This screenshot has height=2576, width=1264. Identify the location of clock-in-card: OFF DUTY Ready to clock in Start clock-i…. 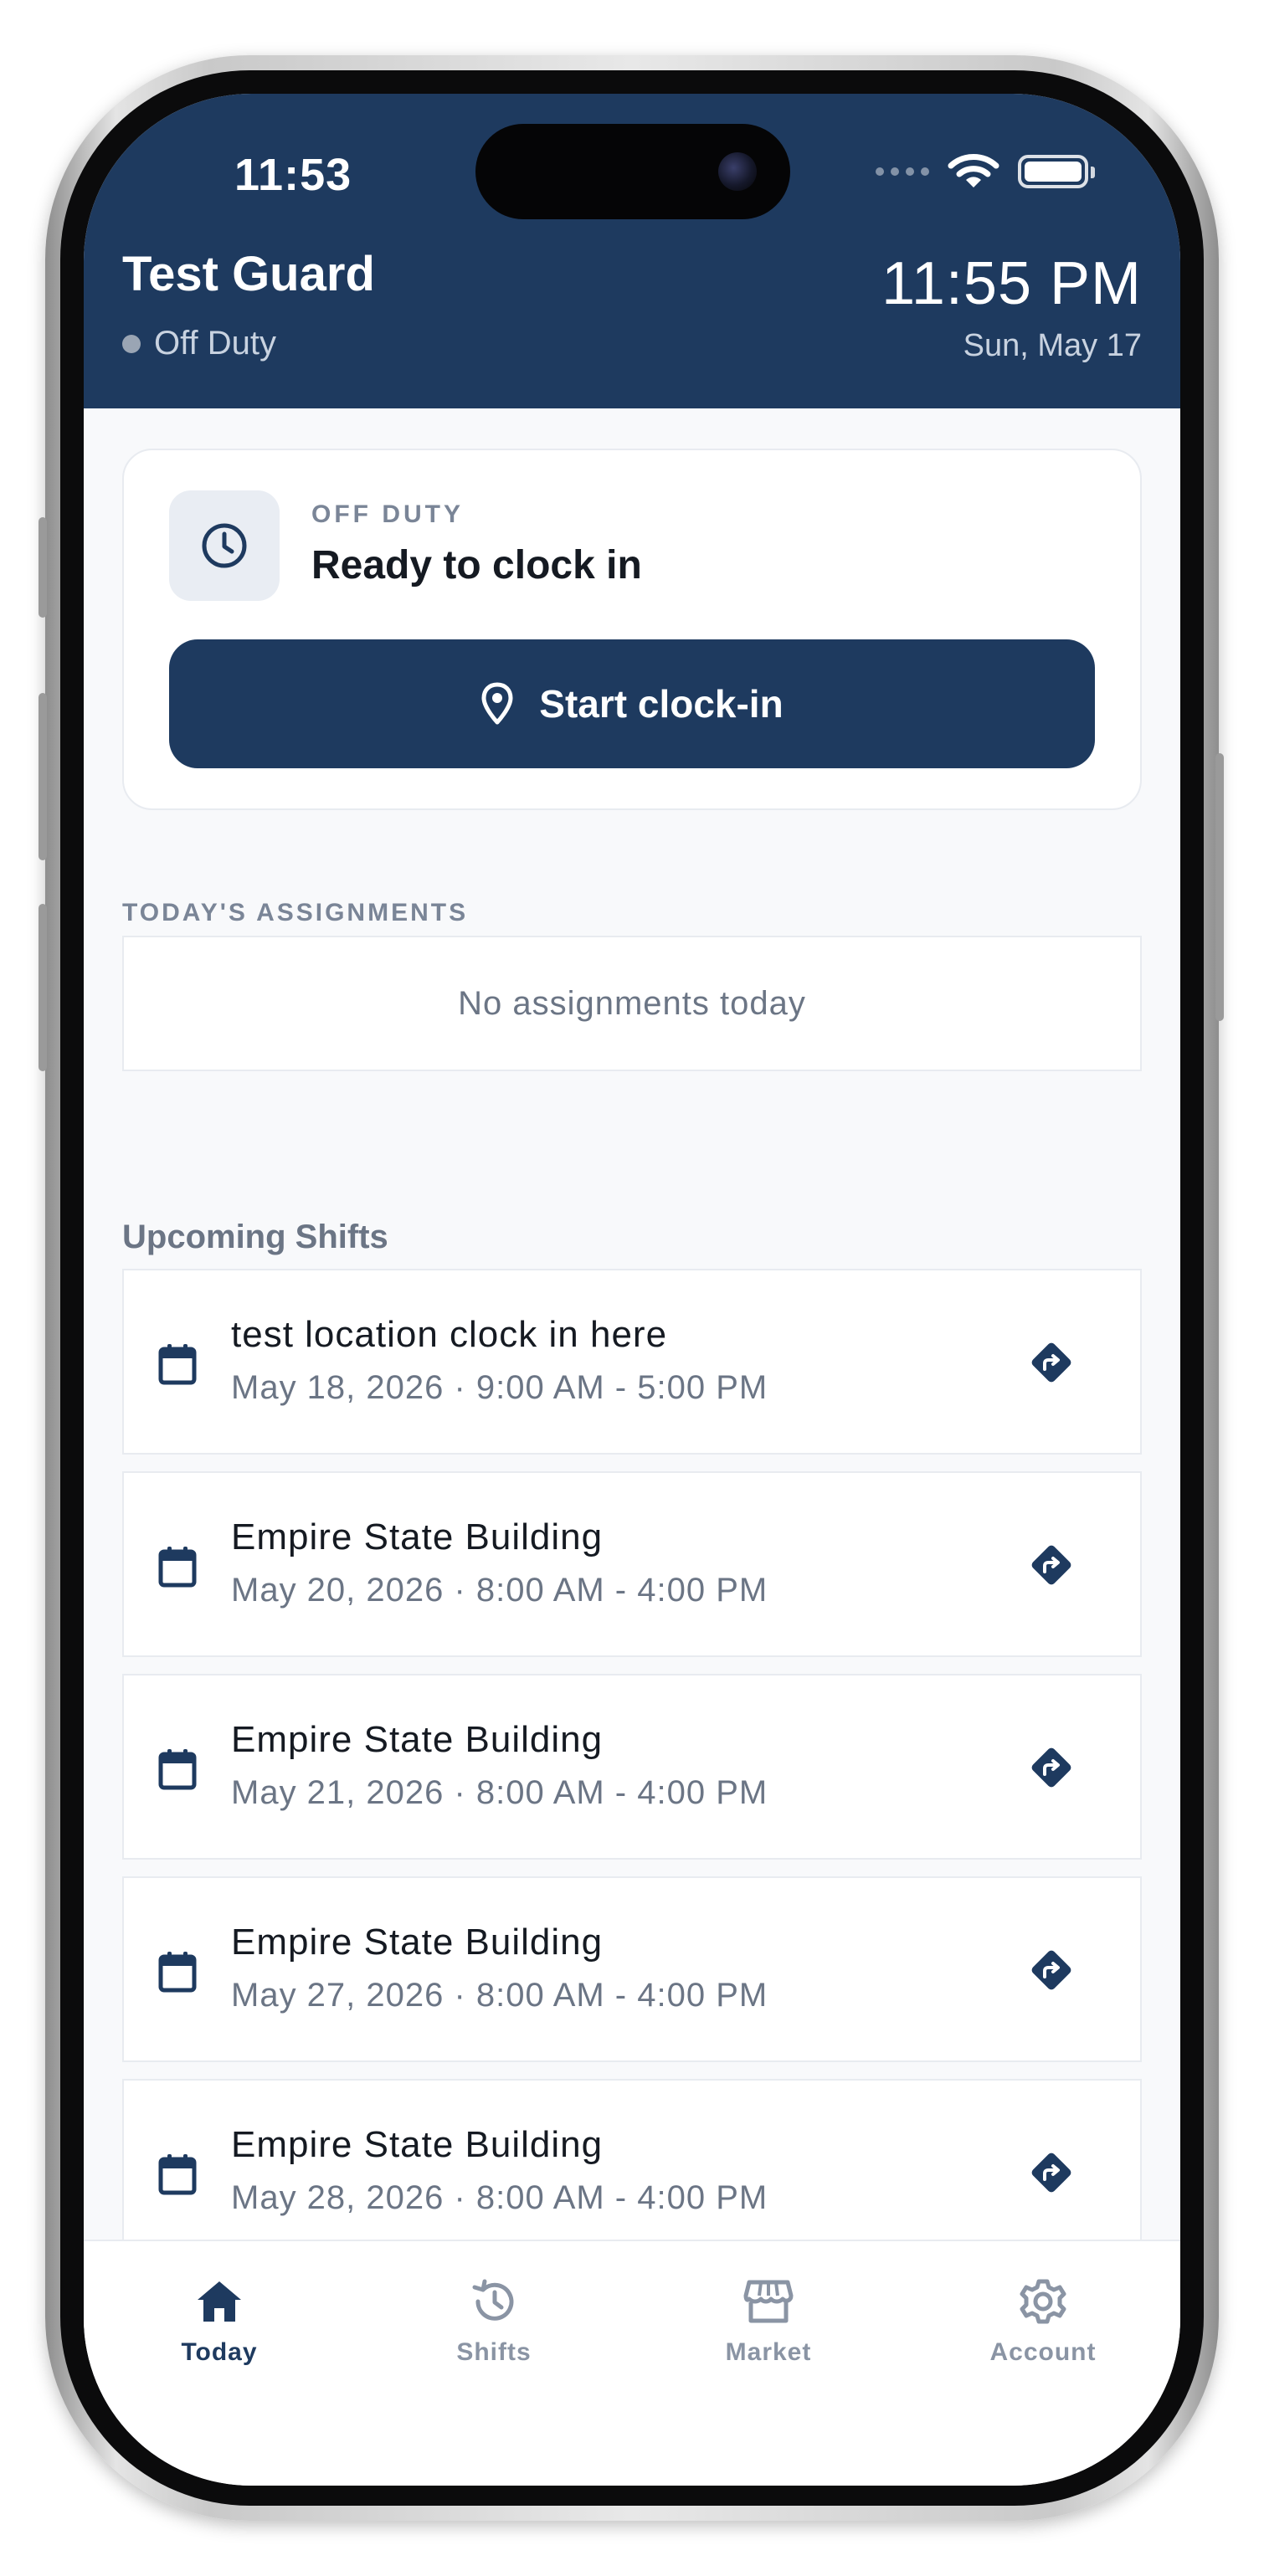
(632, 629).